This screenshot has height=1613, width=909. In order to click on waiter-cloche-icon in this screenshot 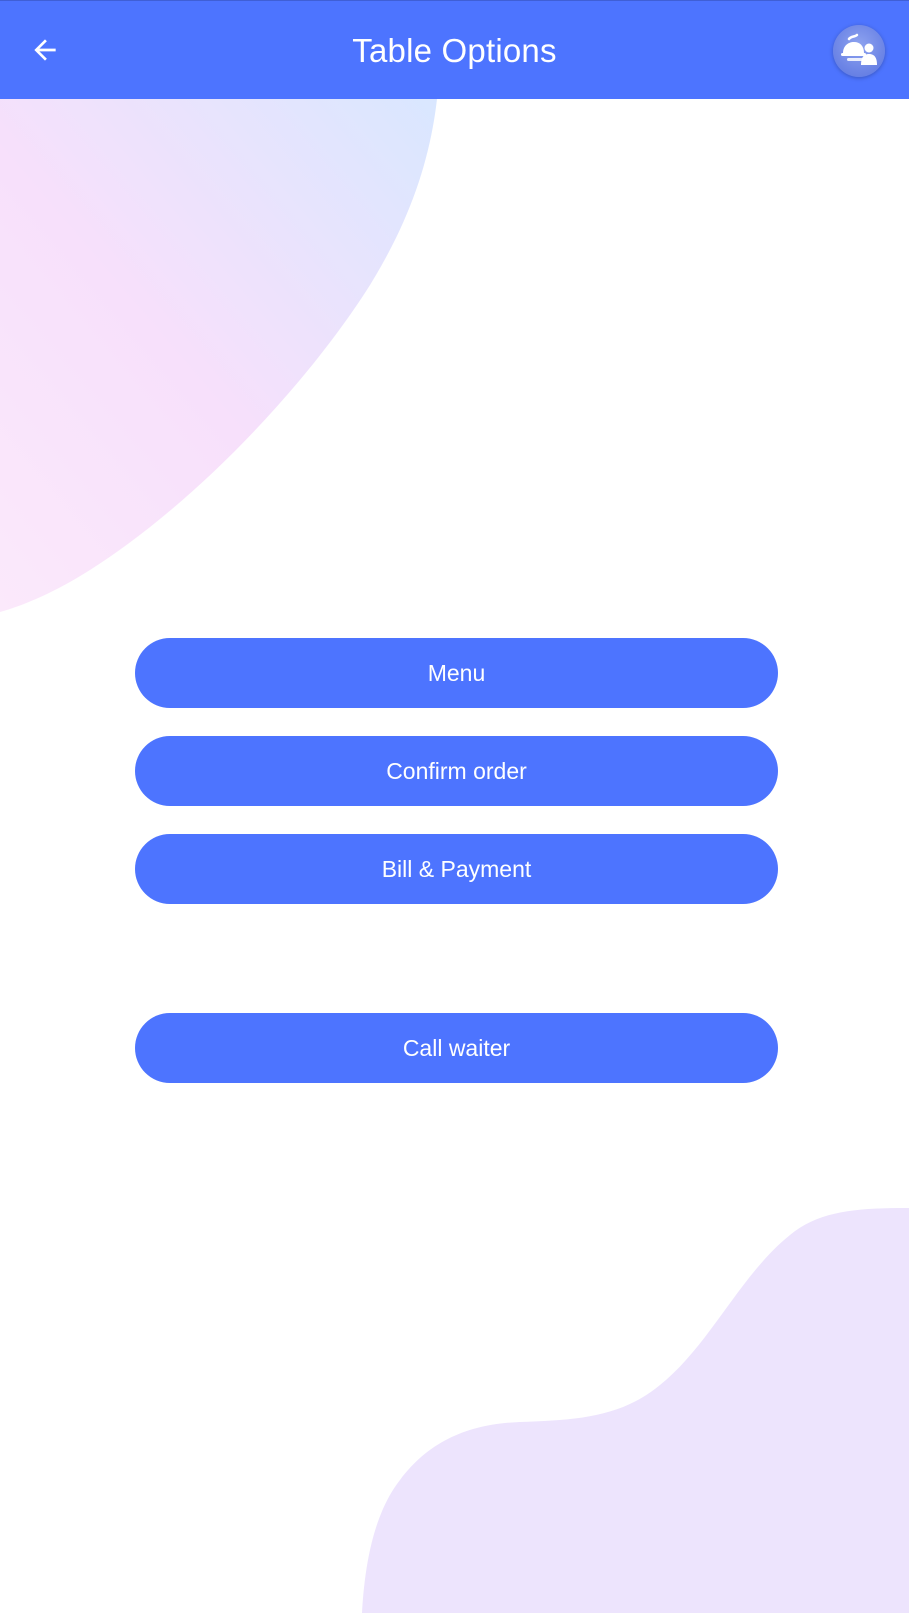, I will do `click(859, 49)`.